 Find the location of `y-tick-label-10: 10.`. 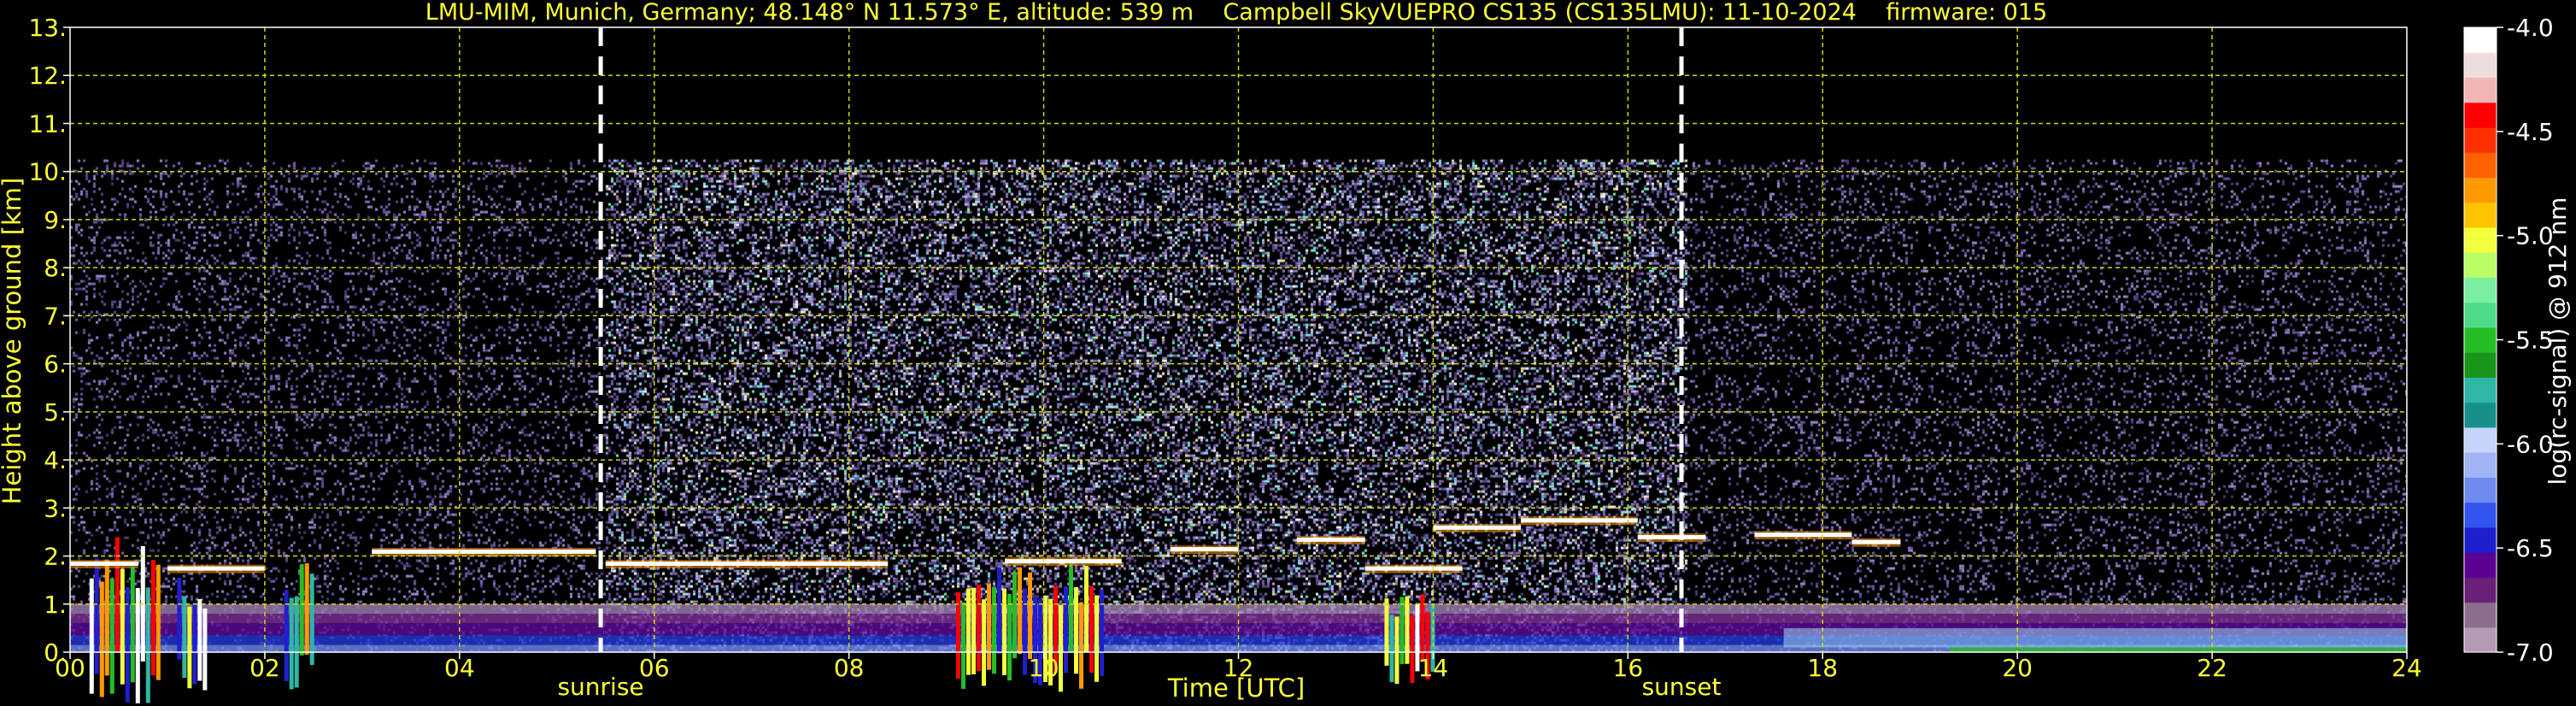

y-tick-label-10: 10. is located at coordinates (47, 172).